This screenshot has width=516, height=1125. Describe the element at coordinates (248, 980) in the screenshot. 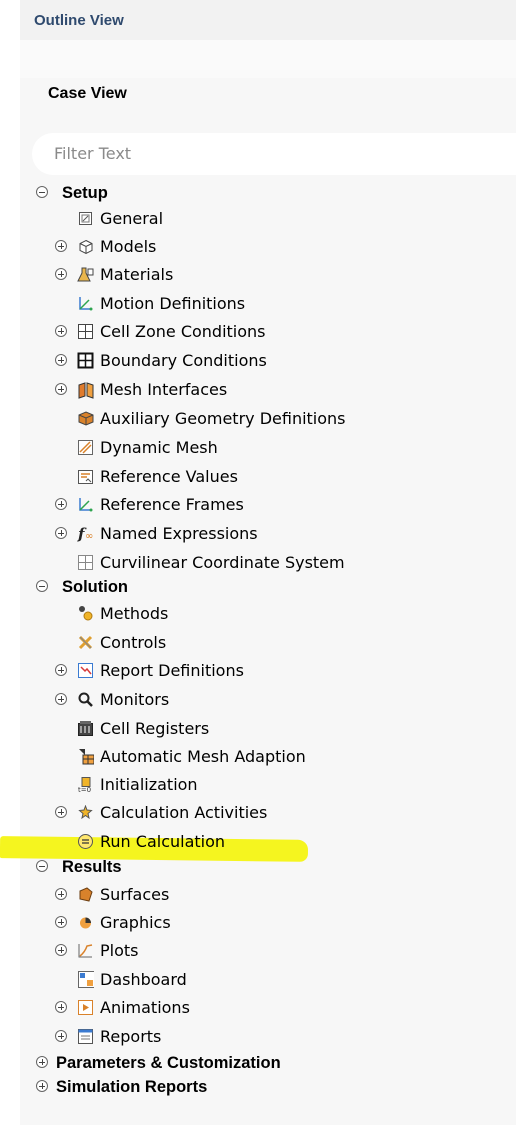

I see `tree-item-dashboard: Dashboard` at that location.